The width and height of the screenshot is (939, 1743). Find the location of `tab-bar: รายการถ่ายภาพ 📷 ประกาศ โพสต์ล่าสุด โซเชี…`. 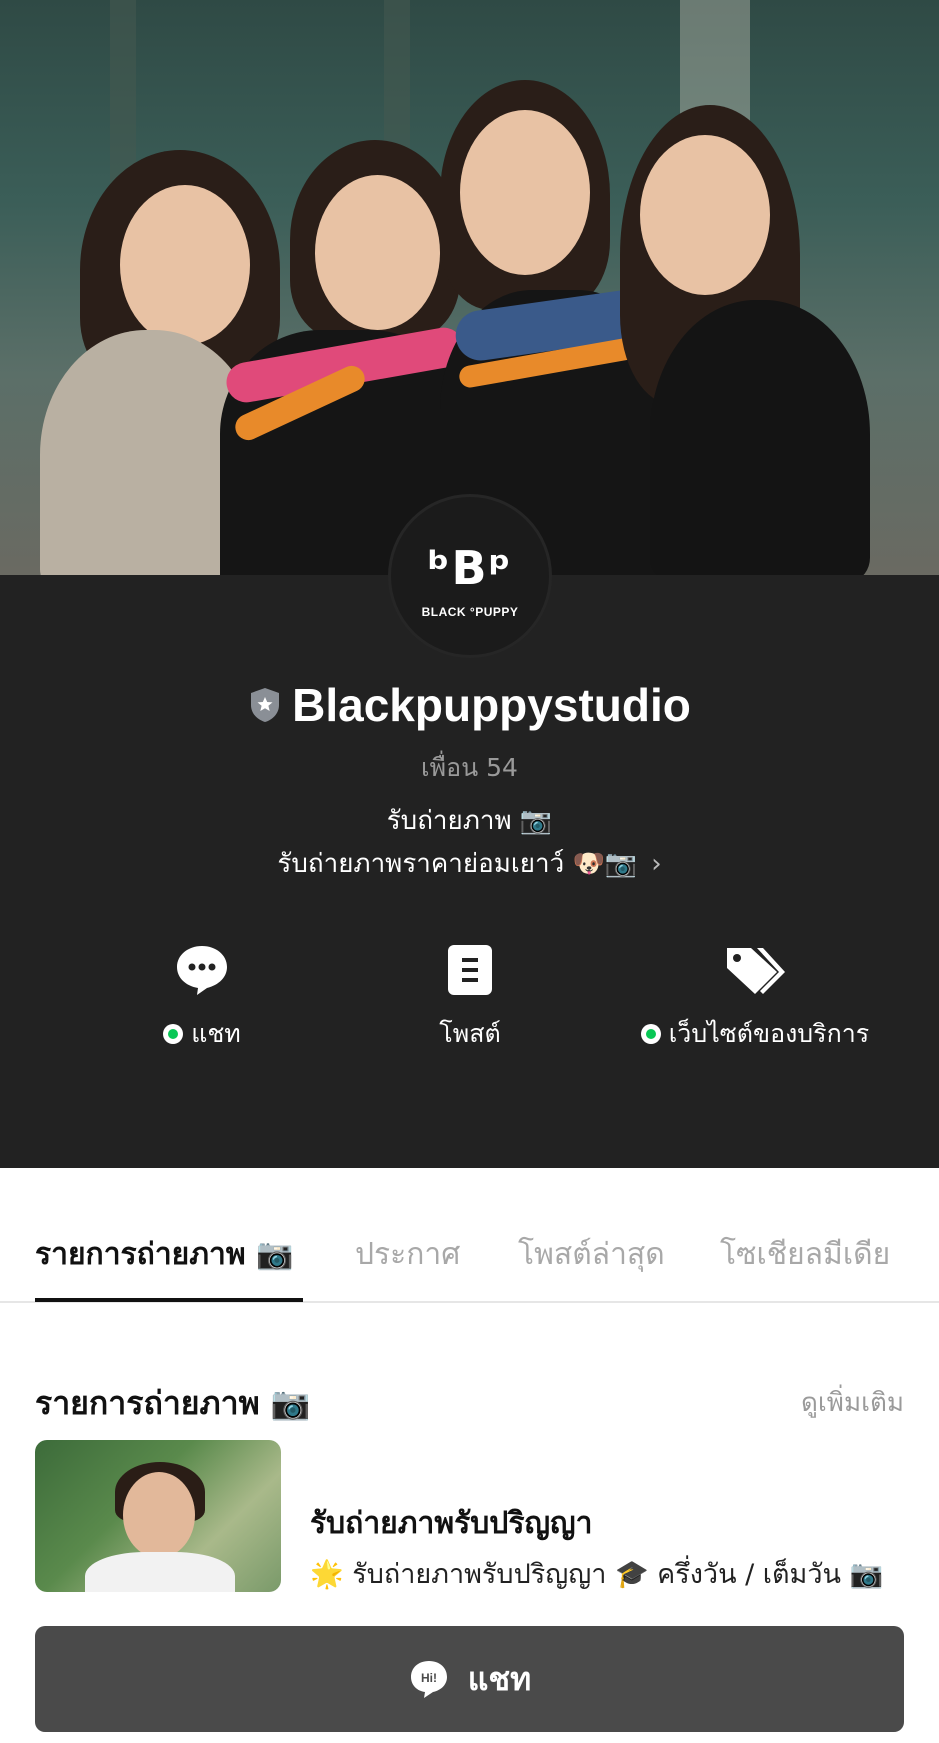

tab-bar: รายการถ่ายภาพ 📷 ประกาศ โพสต์ล่าสุด โซเชี… is located at coordinates (469, 1235).